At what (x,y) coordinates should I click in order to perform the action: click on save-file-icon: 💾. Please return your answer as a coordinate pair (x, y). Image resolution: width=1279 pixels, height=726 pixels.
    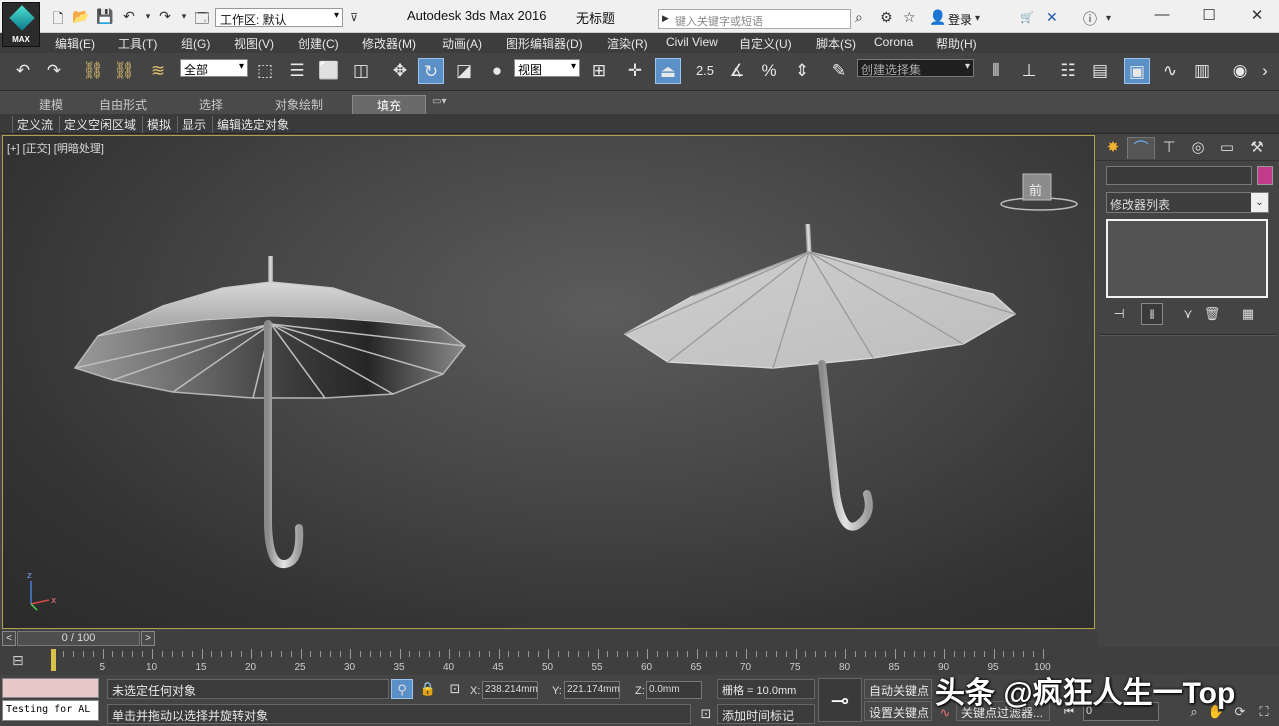
    Looking at the image, I should click on (105, 16).